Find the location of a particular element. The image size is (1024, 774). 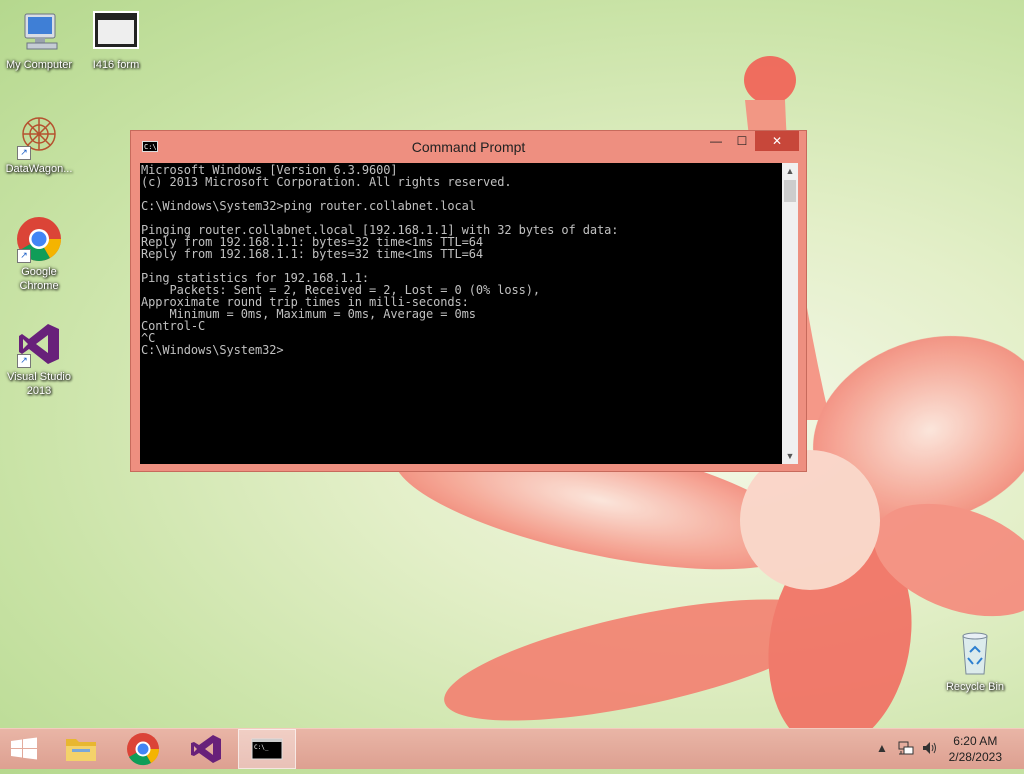

volume-icon is located at coordinates (930, 748).